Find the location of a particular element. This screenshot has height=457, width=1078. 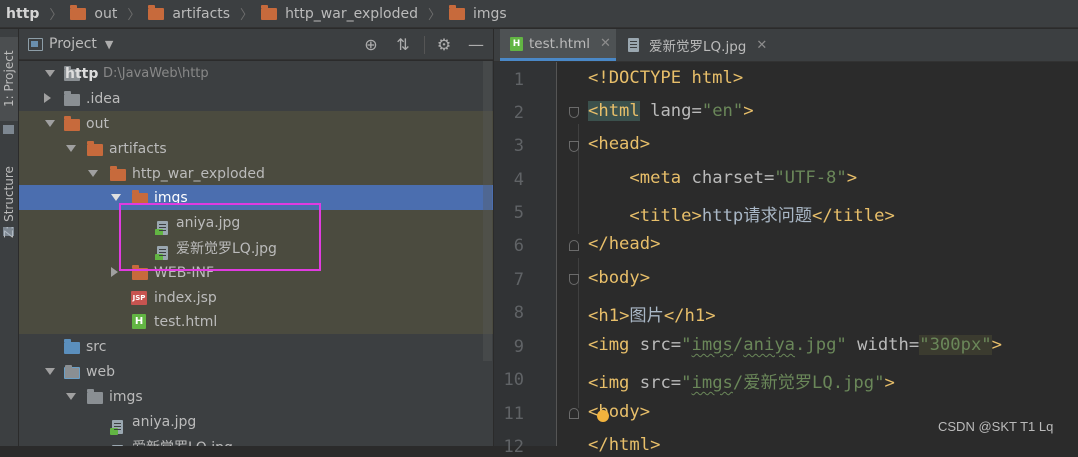

tree-item-label: index.jsp is located at coordinates (185, 297).